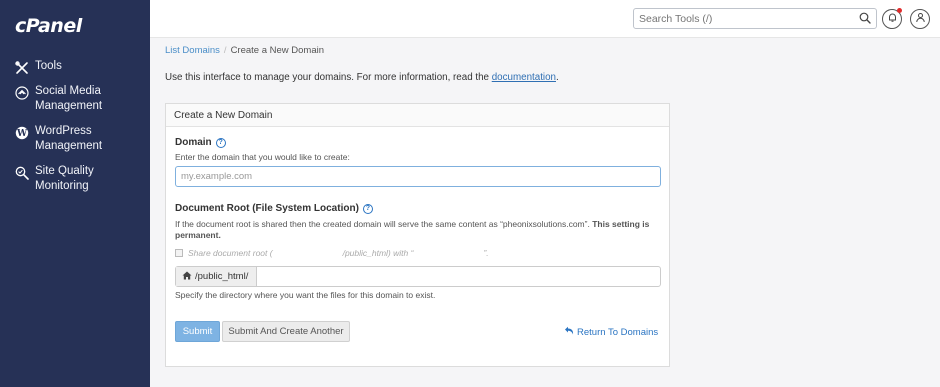 The height and width of the screenshot is (387, 940). I want to click on user-account-button, so click(920, 19).